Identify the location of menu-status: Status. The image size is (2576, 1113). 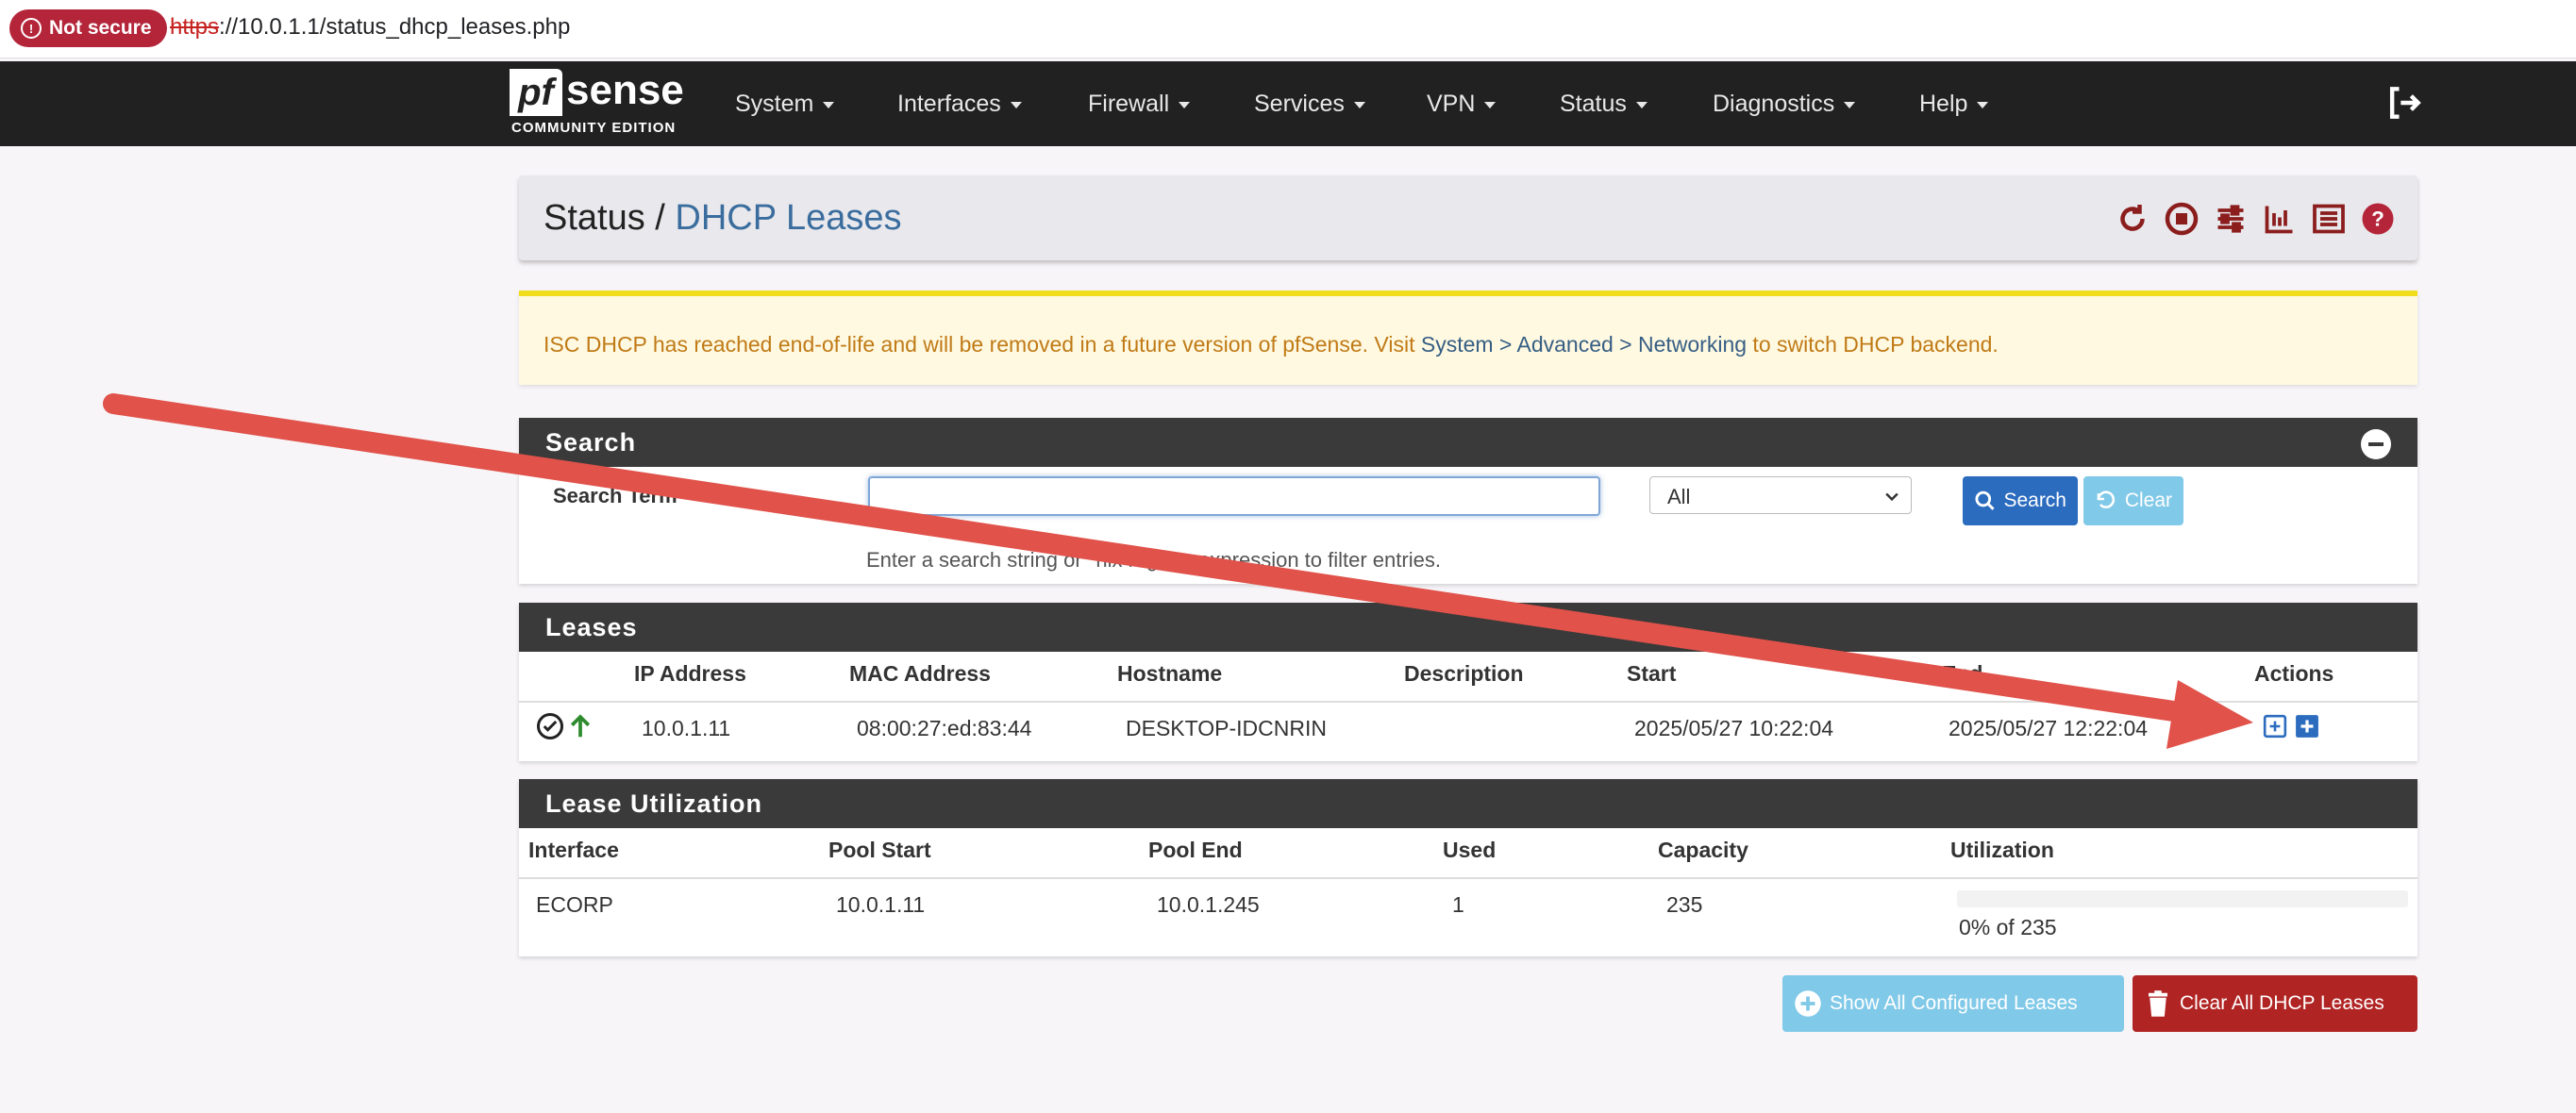
(1604, 103).